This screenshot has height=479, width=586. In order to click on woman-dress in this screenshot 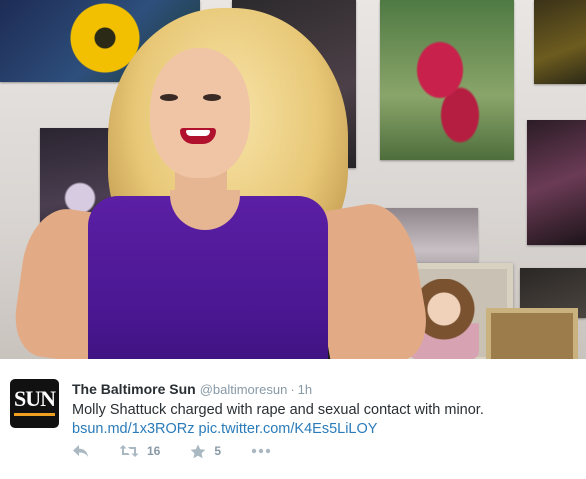, I will do `click(208, 274)`.